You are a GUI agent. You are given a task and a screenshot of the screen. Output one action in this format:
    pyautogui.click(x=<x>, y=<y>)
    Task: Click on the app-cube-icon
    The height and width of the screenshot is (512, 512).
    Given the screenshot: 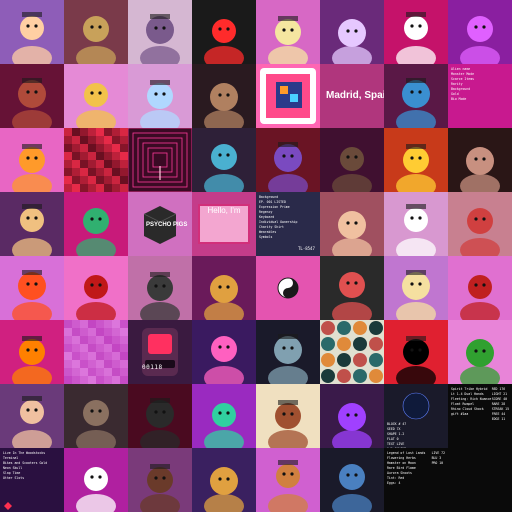 What is the action you would take?
    pyautogui.click(x=288, y=96)
    